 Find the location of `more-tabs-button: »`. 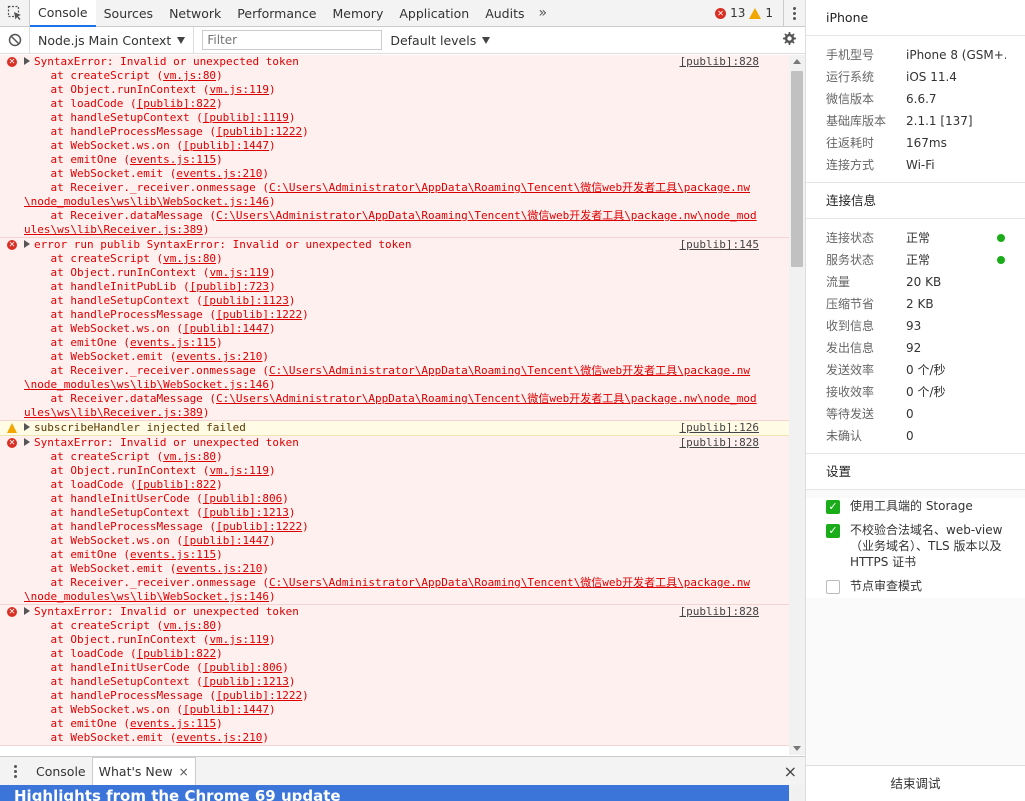

more-tabs-button: » is located at coordinates (542, 13).